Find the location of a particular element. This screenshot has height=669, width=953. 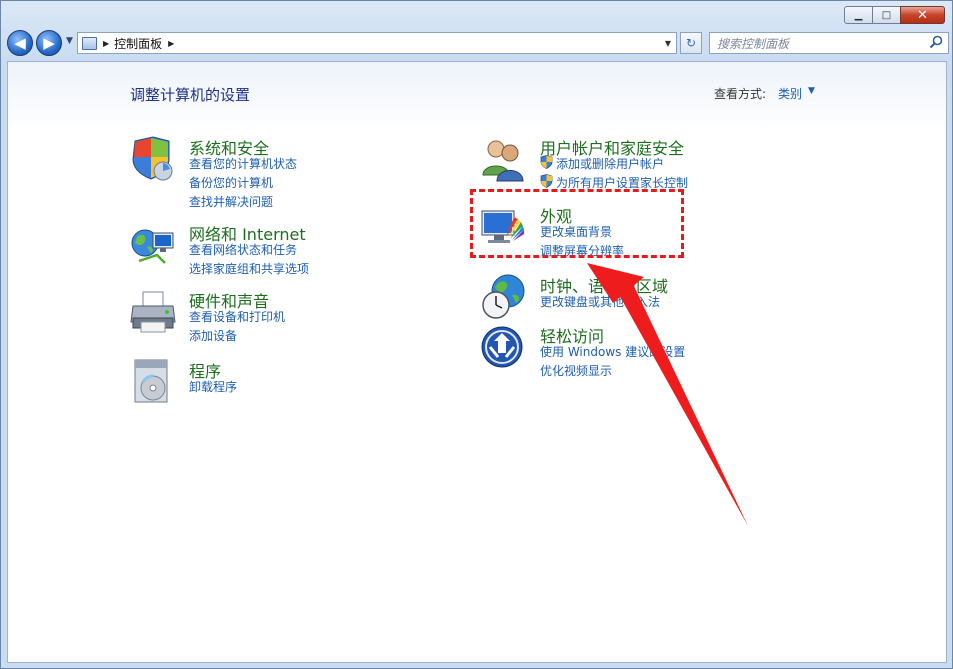

control-panel-icon is located at coordinates (89, 43).